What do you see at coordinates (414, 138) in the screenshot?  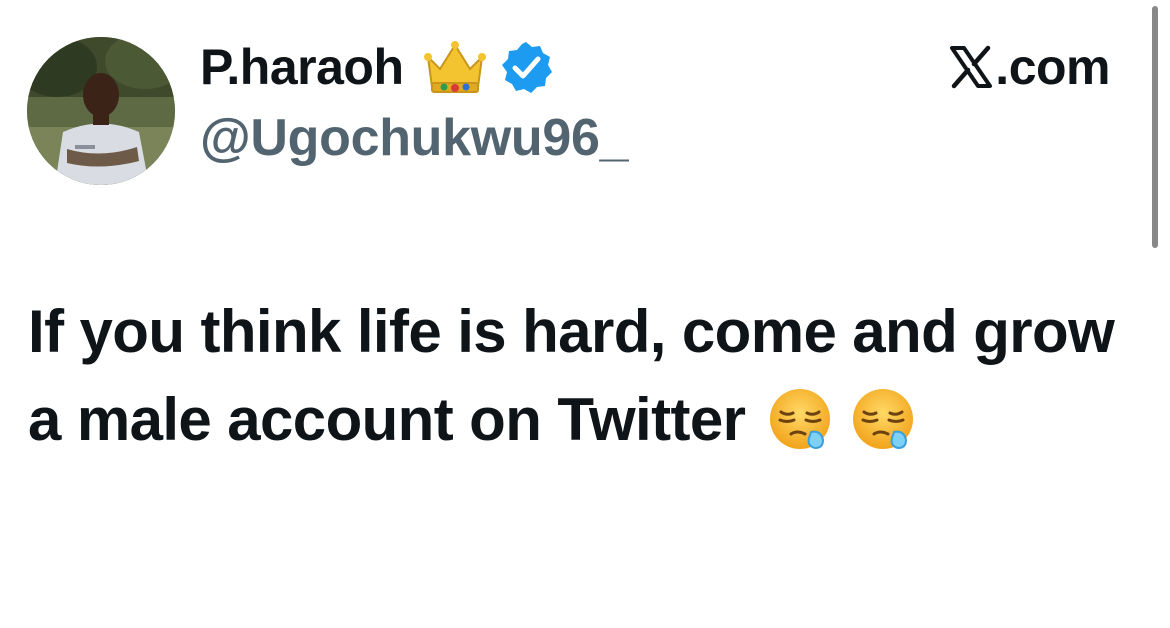 I see `handle: @Ugochukwu96_` at bounding box center [414, 138].